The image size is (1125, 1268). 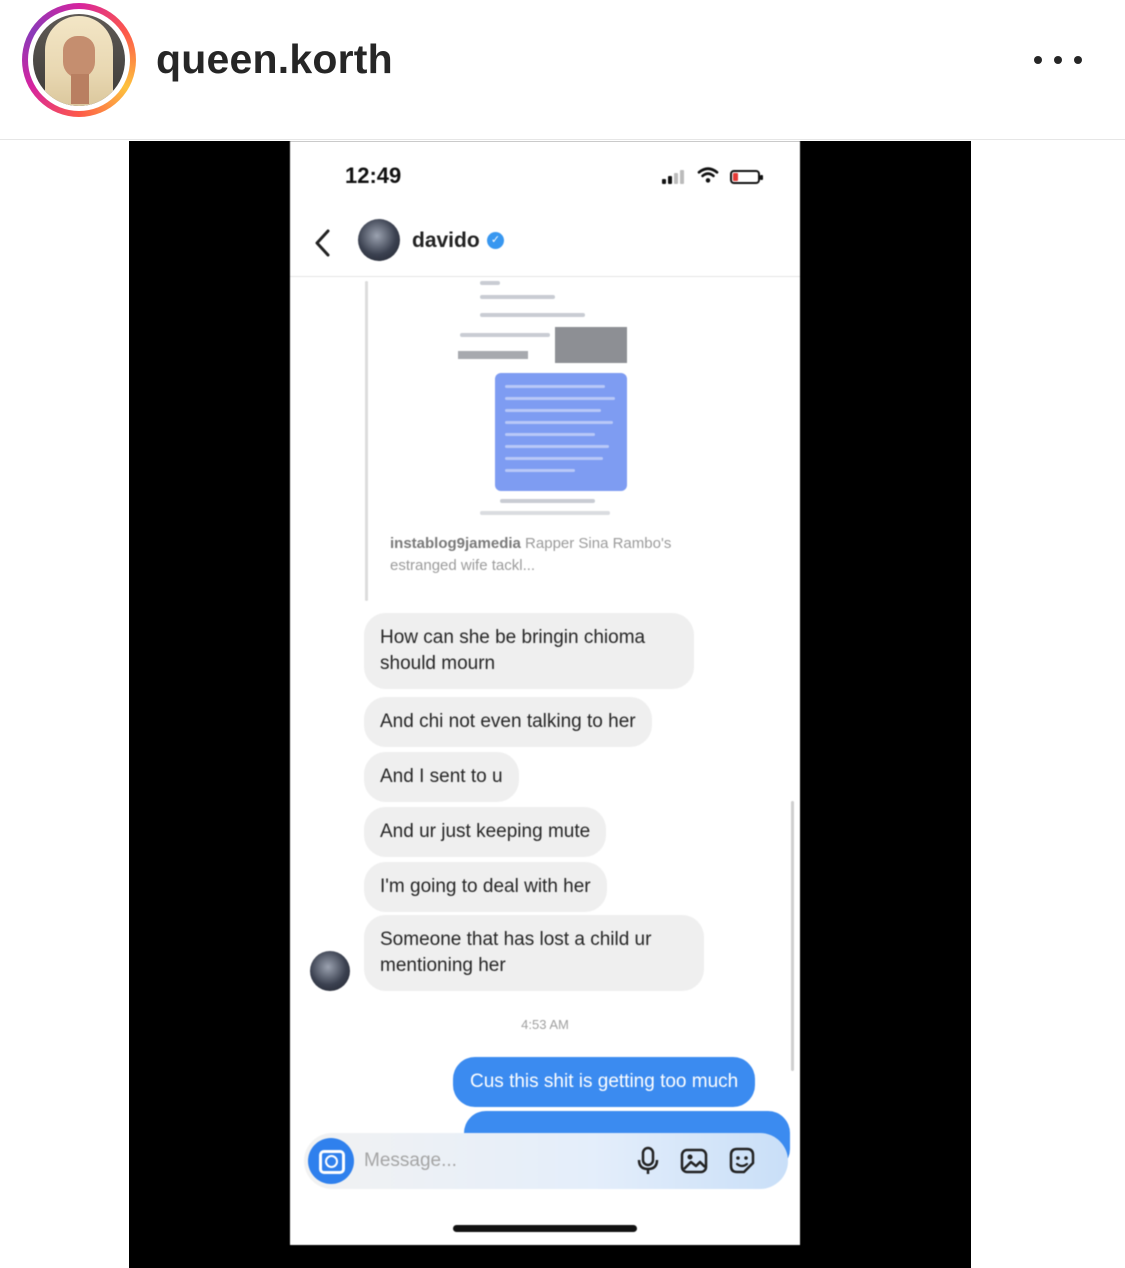 I want to click on avatar-neck, so click(x=80, y=89).